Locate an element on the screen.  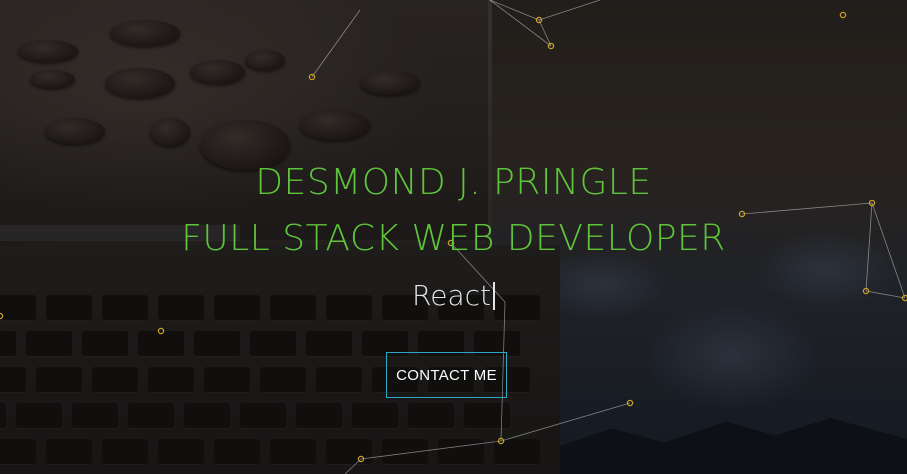
contact-me-button: CONTACT ME is located at coordinates (446, 375).